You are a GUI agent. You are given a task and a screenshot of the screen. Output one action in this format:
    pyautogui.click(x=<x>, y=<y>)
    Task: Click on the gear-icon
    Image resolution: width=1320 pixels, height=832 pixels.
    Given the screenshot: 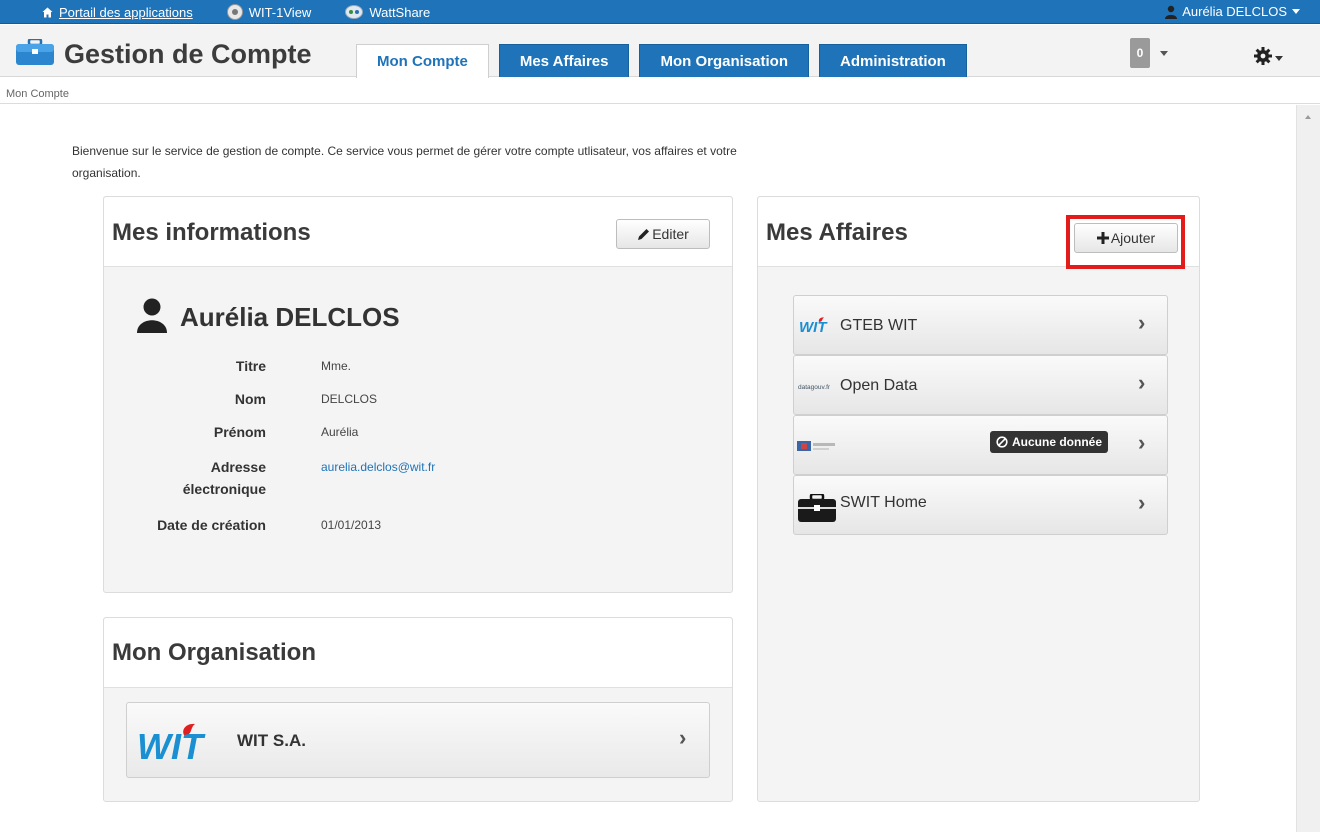 What is the action you would take?
    pyautogui.click(x=1263, y=58)
    